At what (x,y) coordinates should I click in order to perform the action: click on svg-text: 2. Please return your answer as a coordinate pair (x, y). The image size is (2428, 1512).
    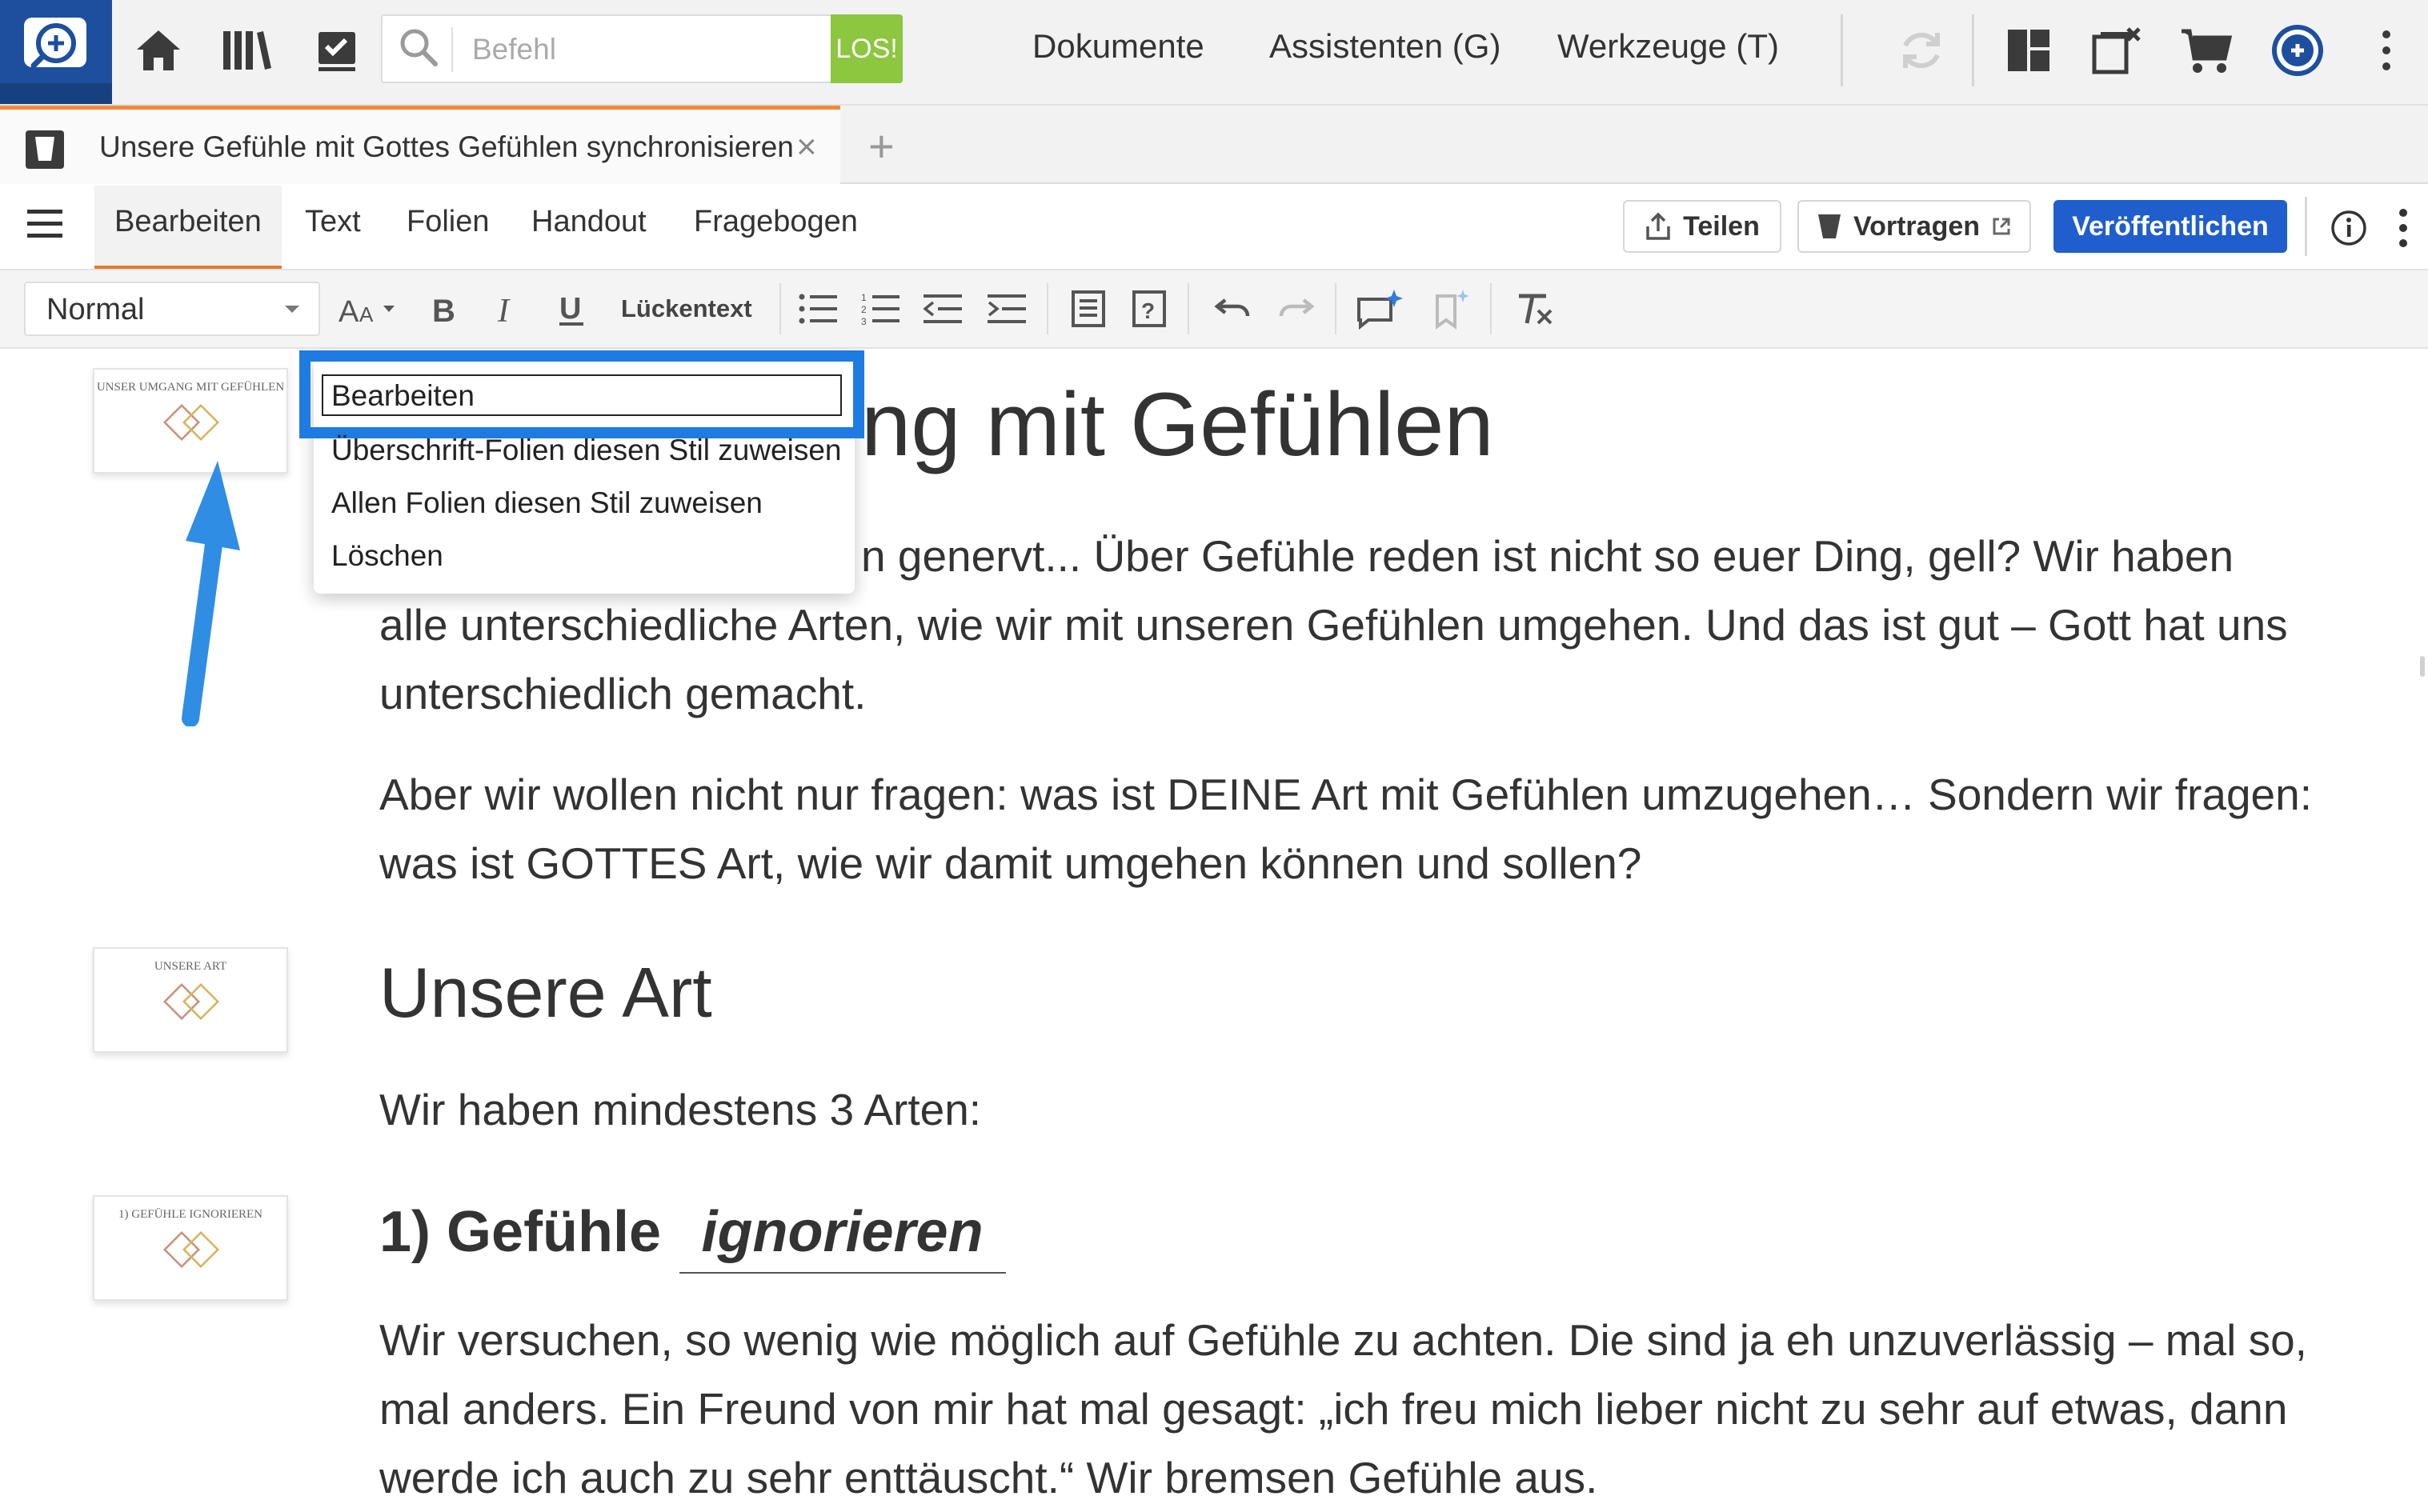
    Looking at the image, I should click on (864, 309).